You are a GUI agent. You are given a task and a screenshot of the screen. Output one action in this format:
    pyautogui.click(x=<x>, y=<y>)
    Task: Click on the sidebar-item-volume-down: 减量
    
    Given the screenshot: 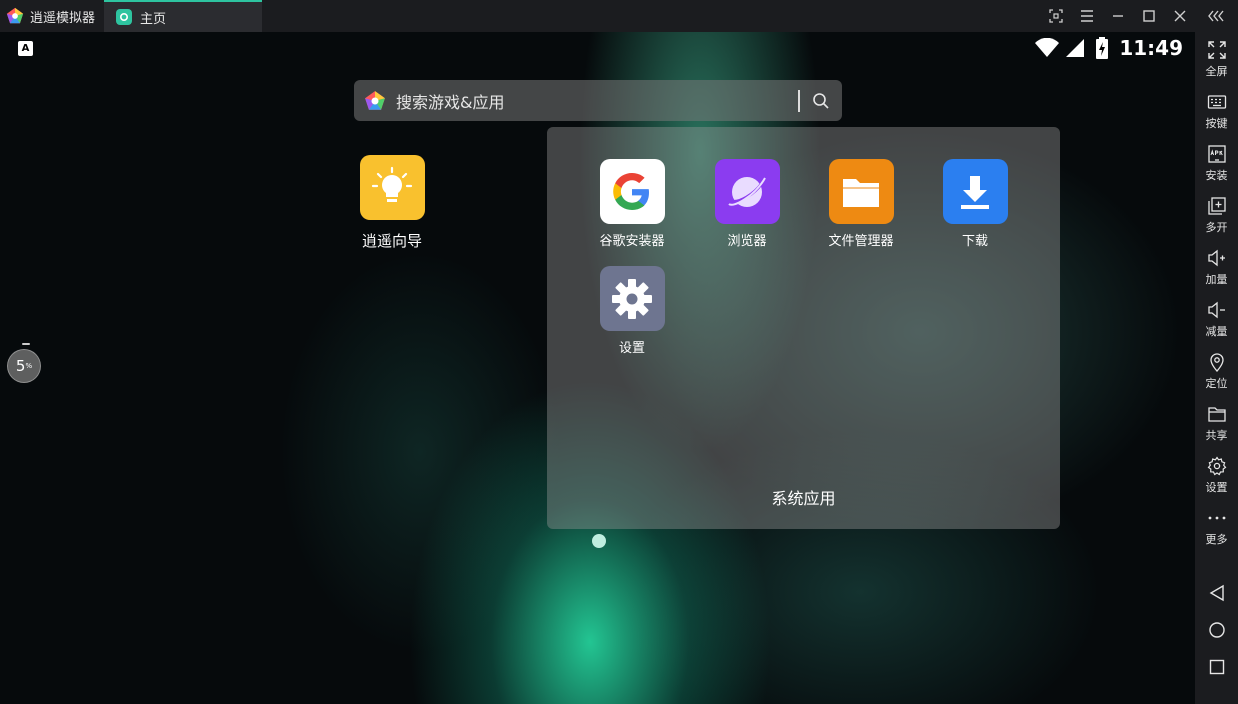 What is the action you would take?
    pyautogui.click(x=1216, y=325)
    